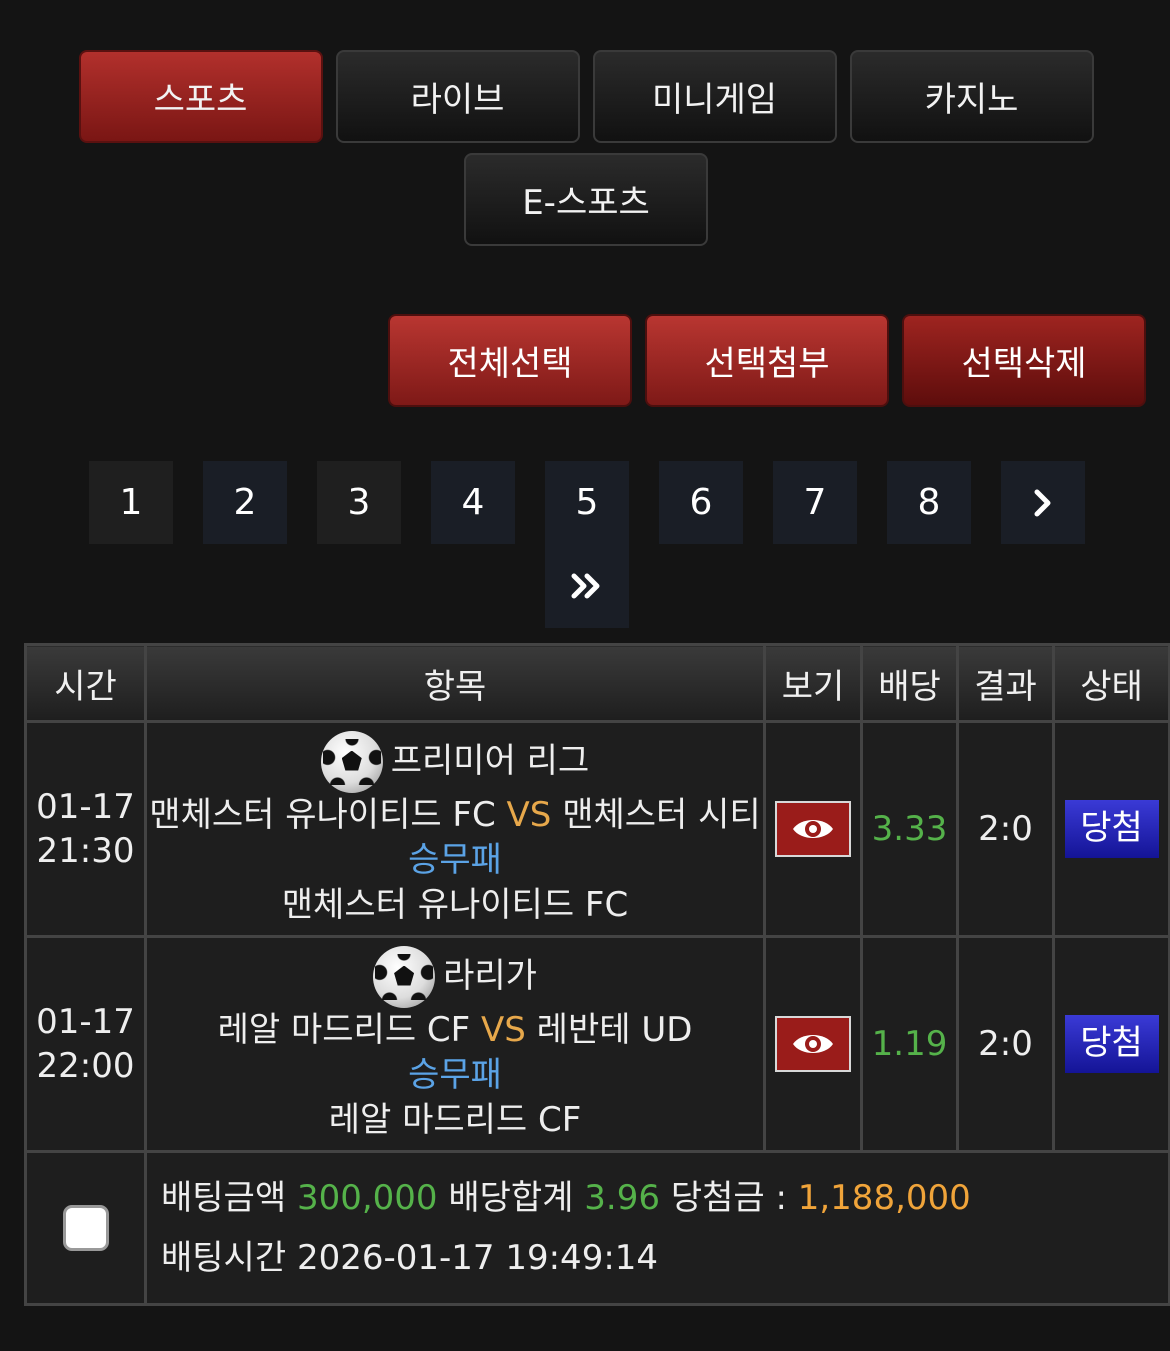  I want to click on tab-sports: 스포츠, so click(200, 96).